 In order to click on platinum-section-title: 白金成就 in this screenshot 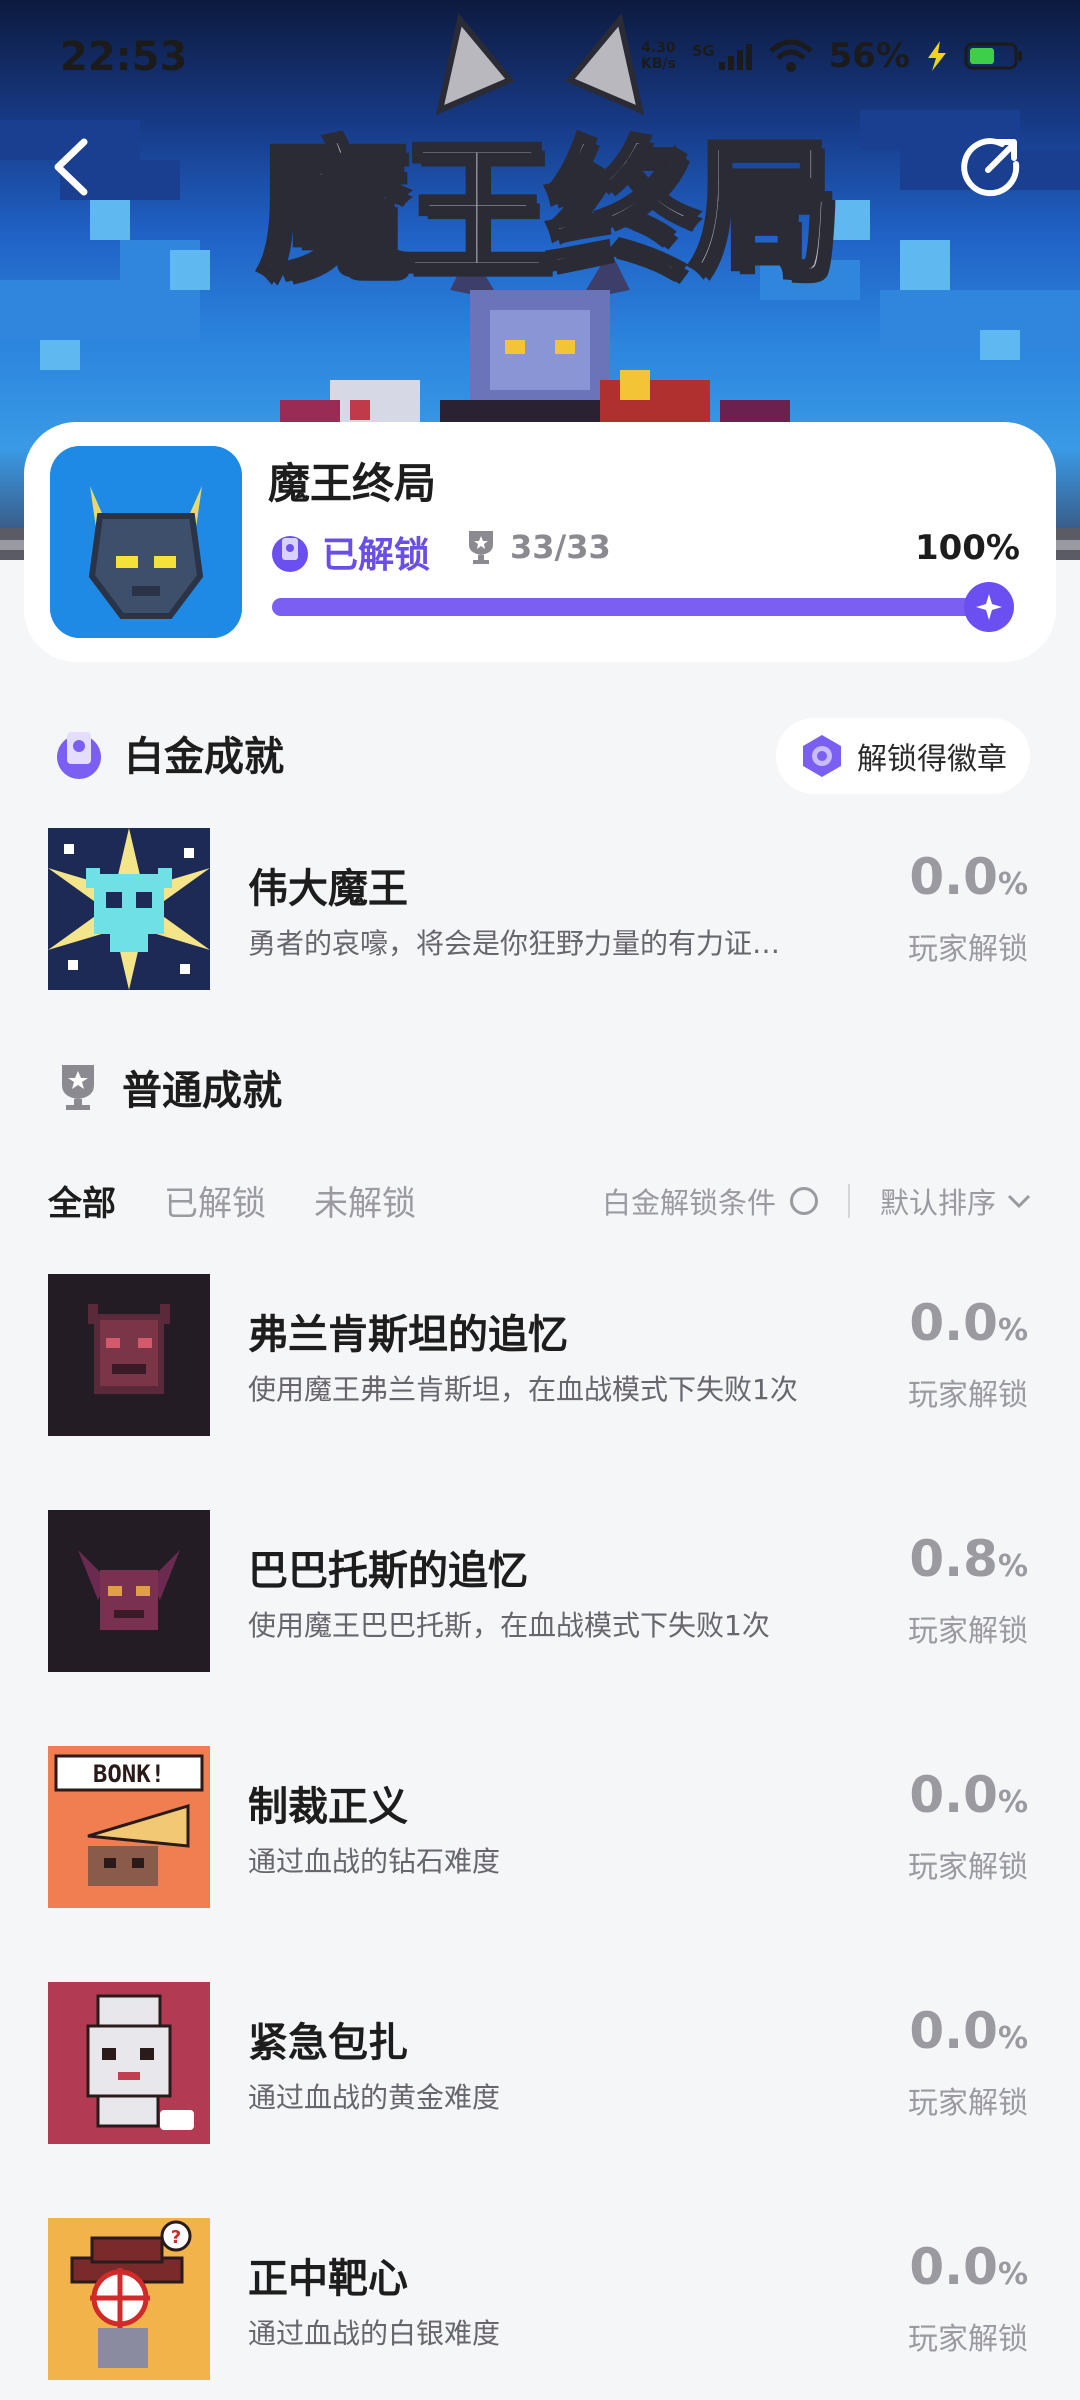, I will do `click(204, 757)`.